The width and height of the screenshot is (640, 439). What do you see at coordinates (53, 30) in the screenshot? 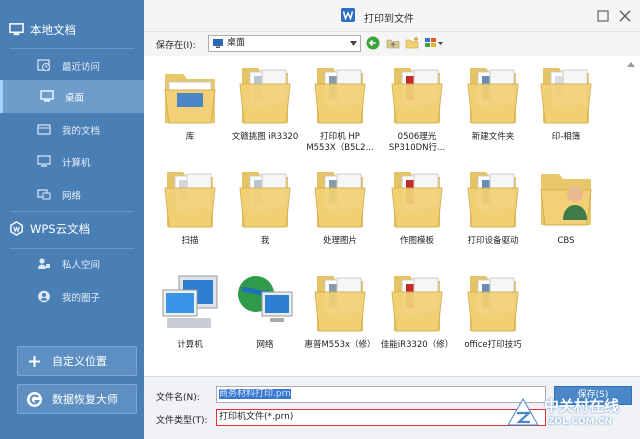
I see `local-docs-title: 本地文档` at bounding box center [53, 30].